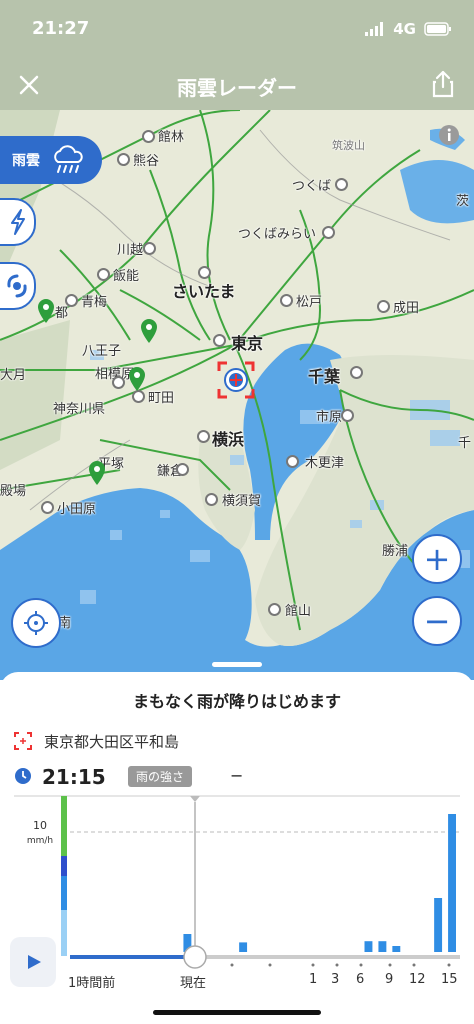  I want to click on rain-layer-button: 雨雲, so click(51, 160).